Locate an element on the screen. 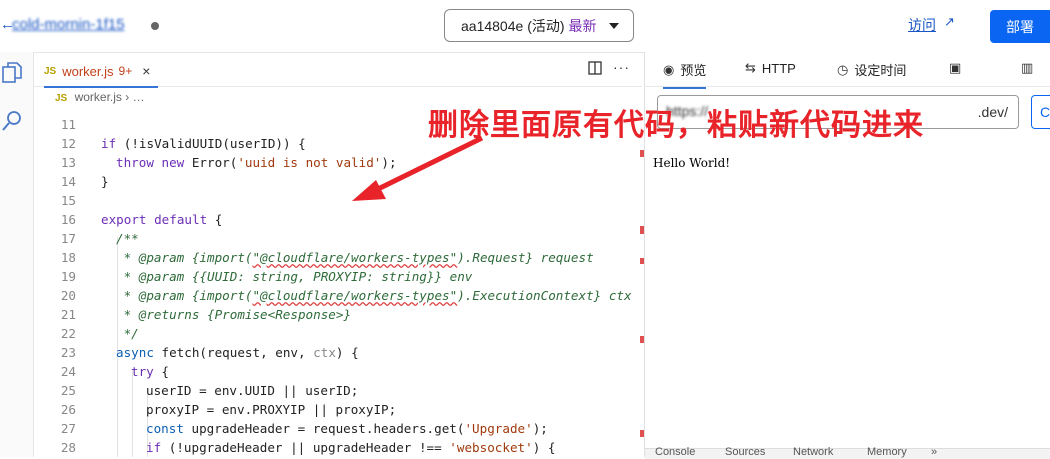 Image resolution: width=1050 pixels, height=459 pixels. breadcrumb-file: worker.js is located at coordinates (98, 97).